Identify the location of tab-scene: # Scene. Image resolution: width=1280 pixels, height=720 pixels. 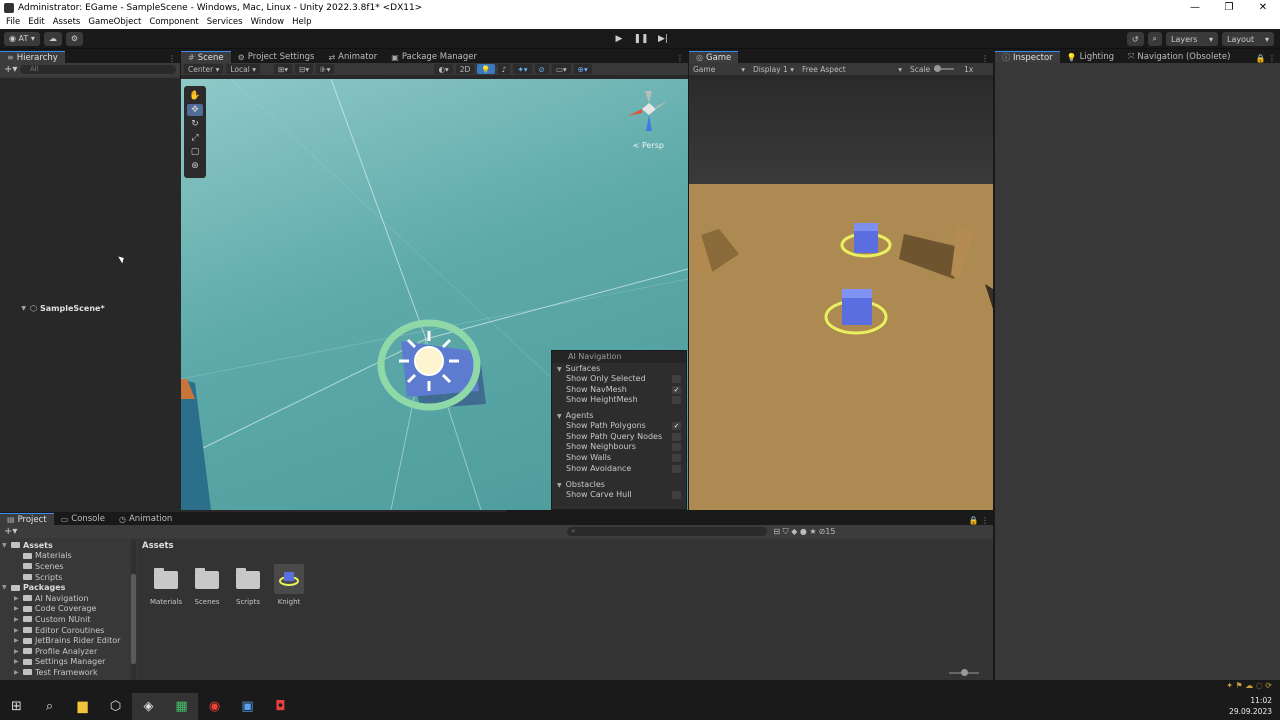
(206, 57).